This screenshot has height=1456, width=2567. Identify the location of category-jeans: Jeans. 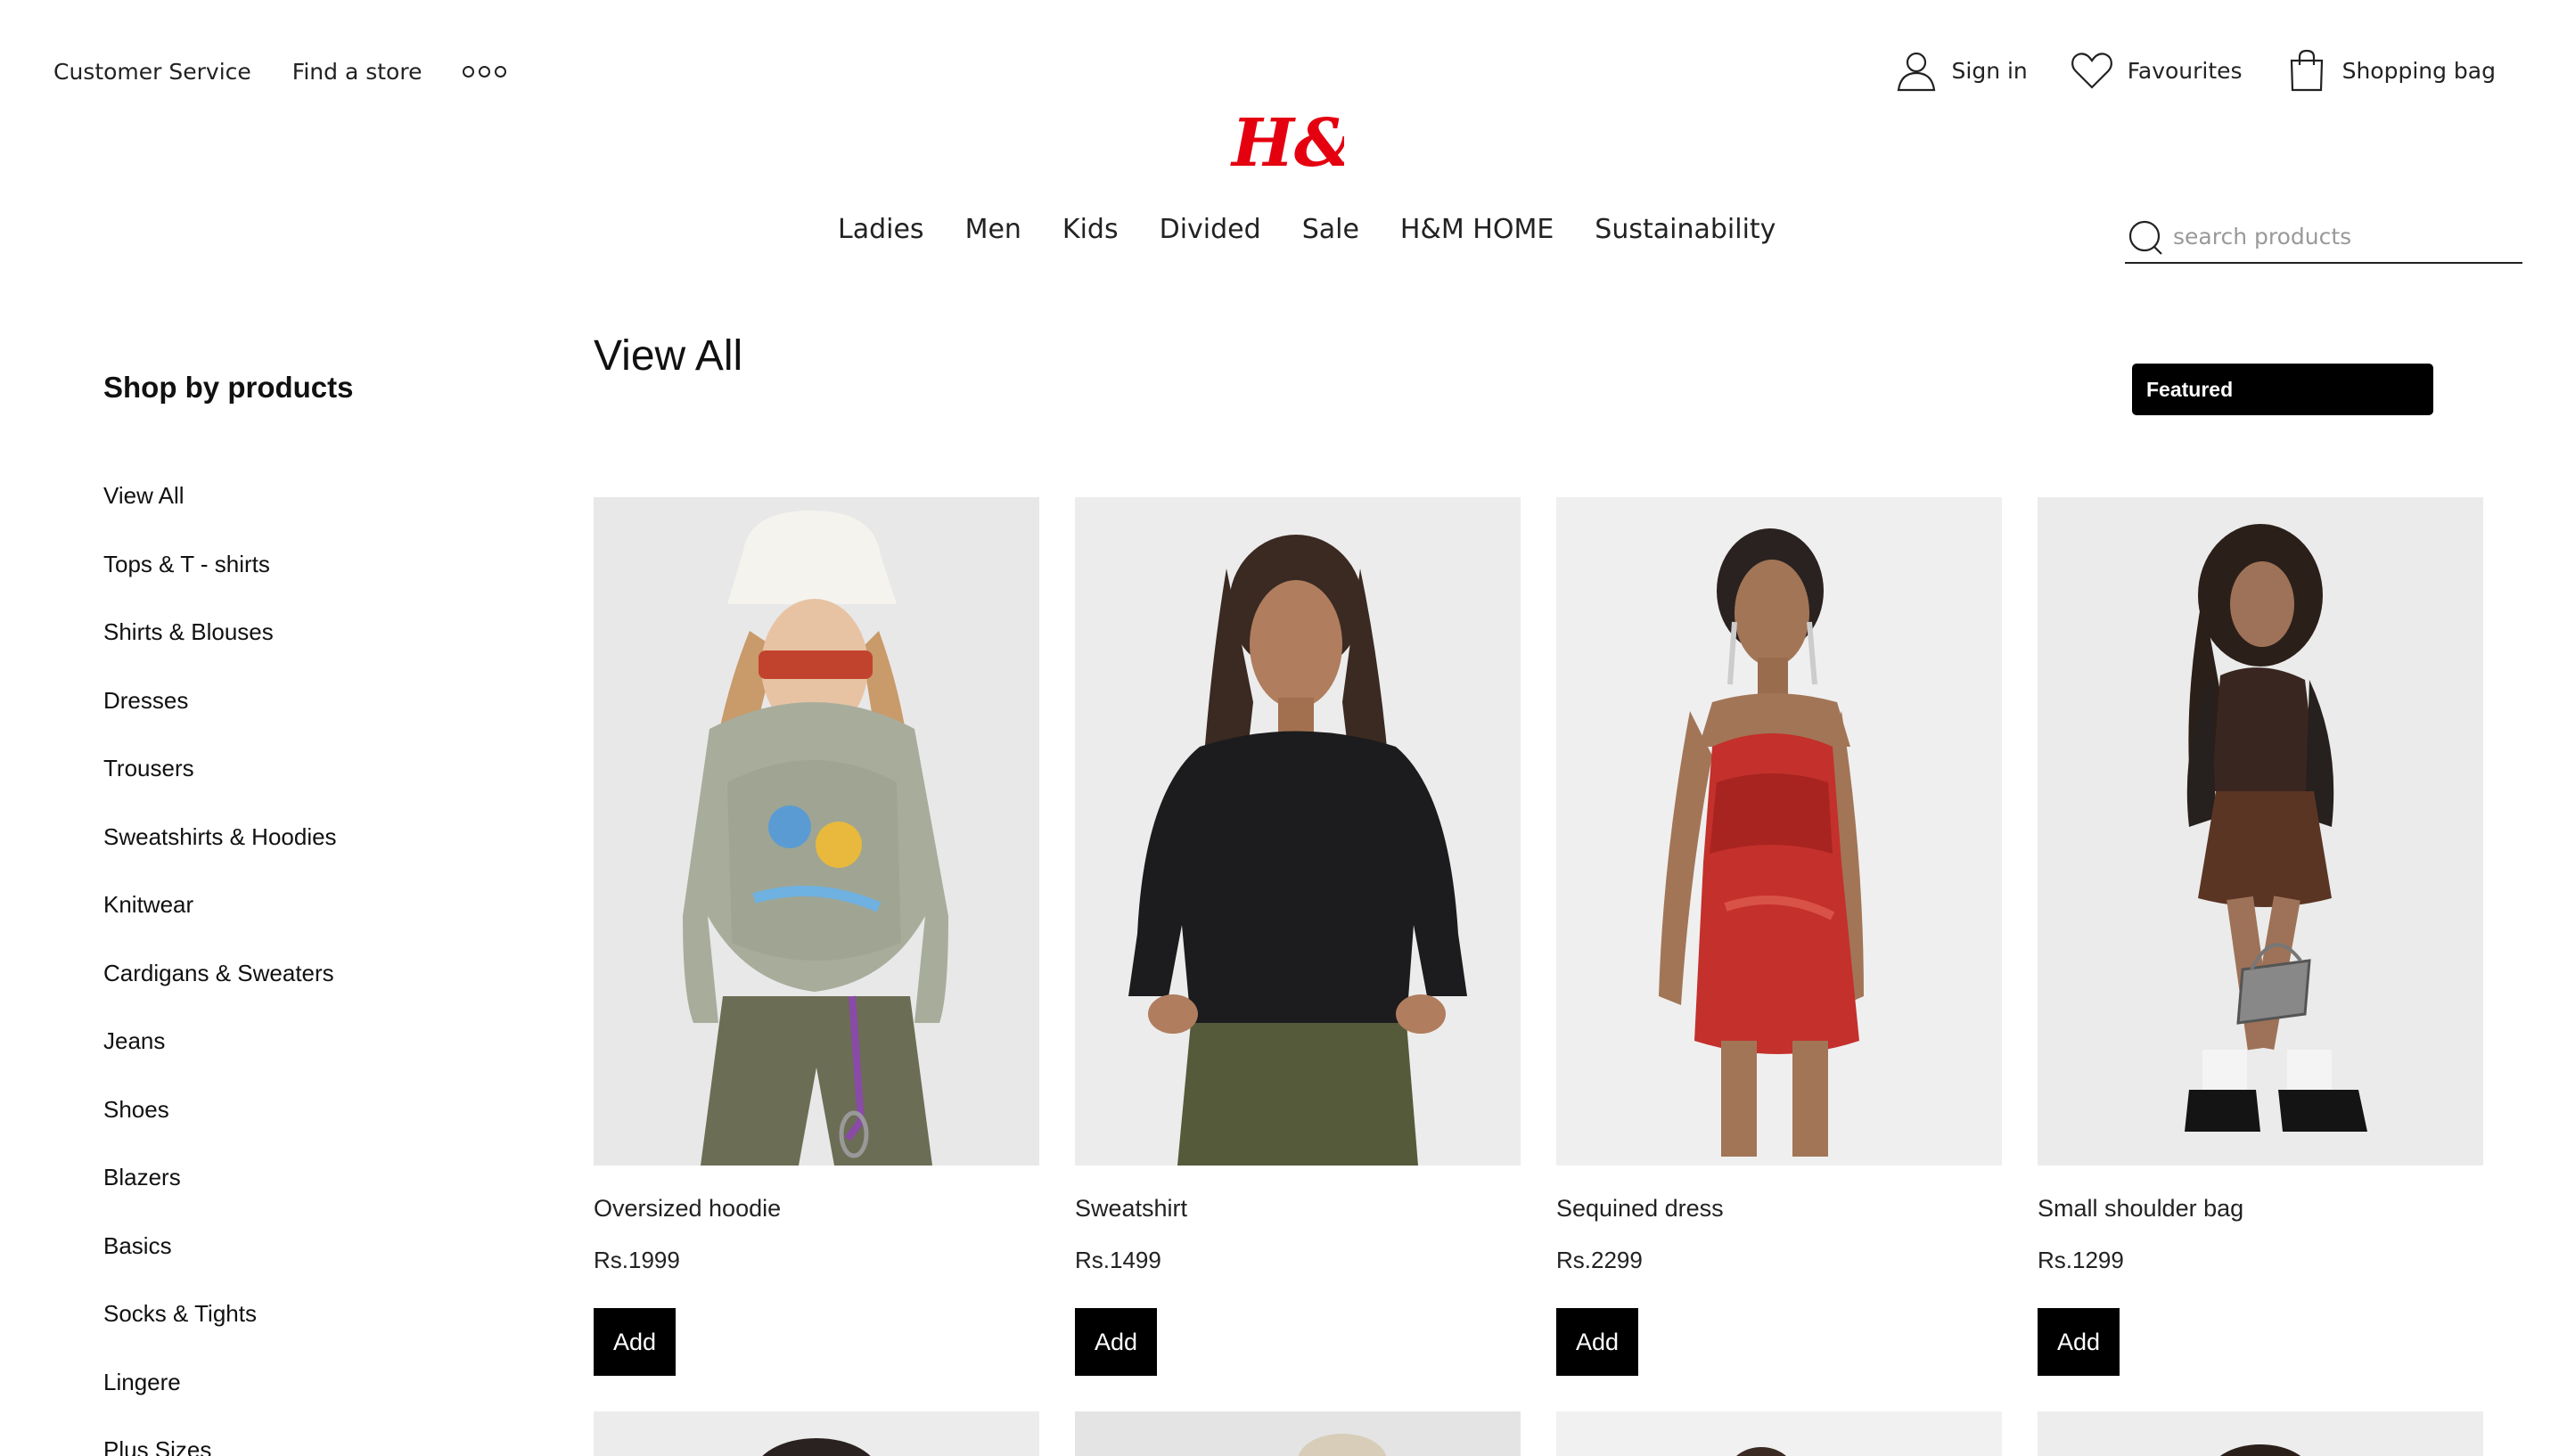
(317, 1057).